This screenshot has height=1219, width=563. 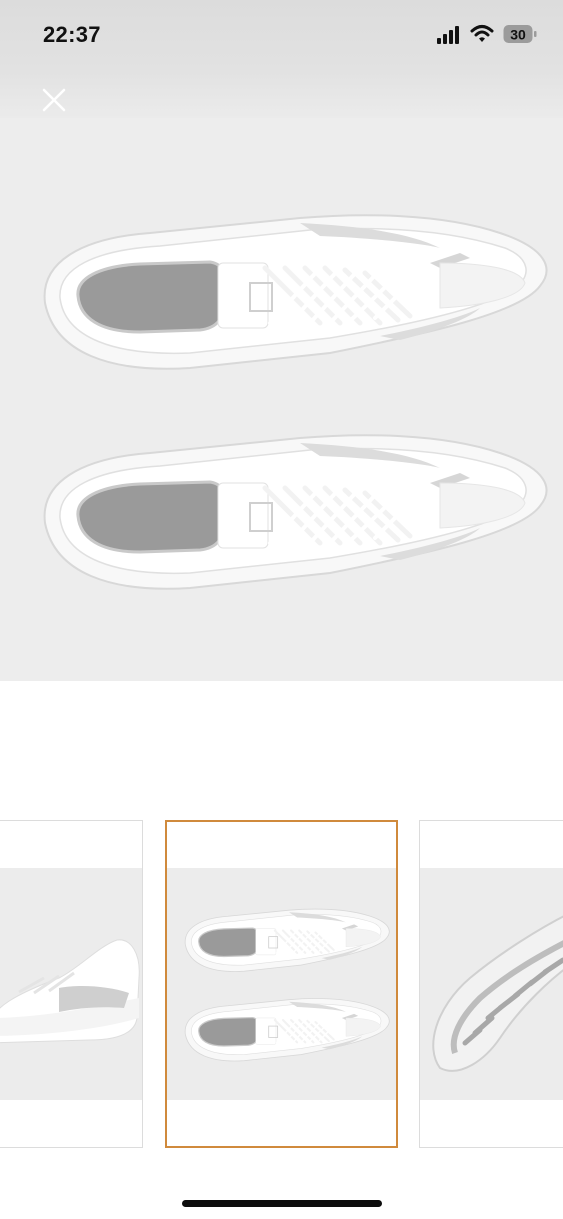 What do you see at coordinates (72, 34) in the screenshot?
I see `status-time: 22:37` at bounding box center [72, 34].